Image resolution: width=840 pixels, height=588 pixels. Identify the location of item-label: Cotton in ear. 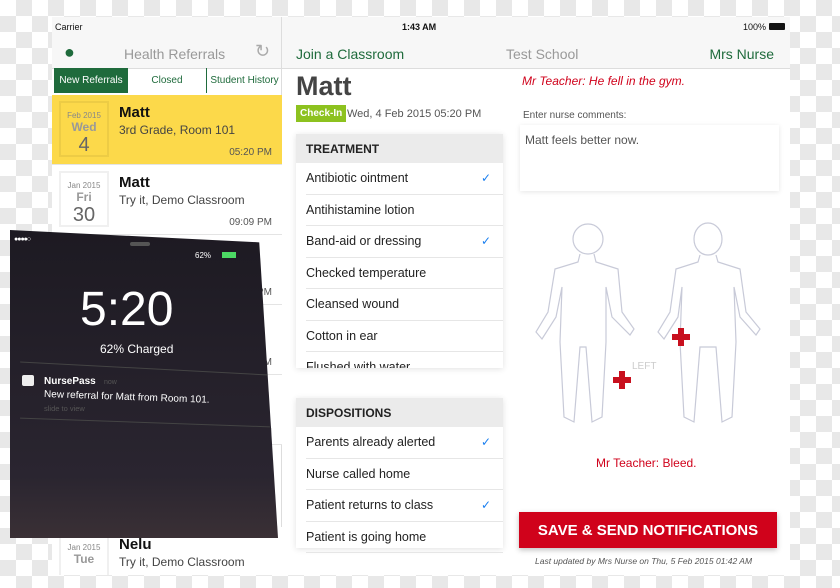
(342, 335).